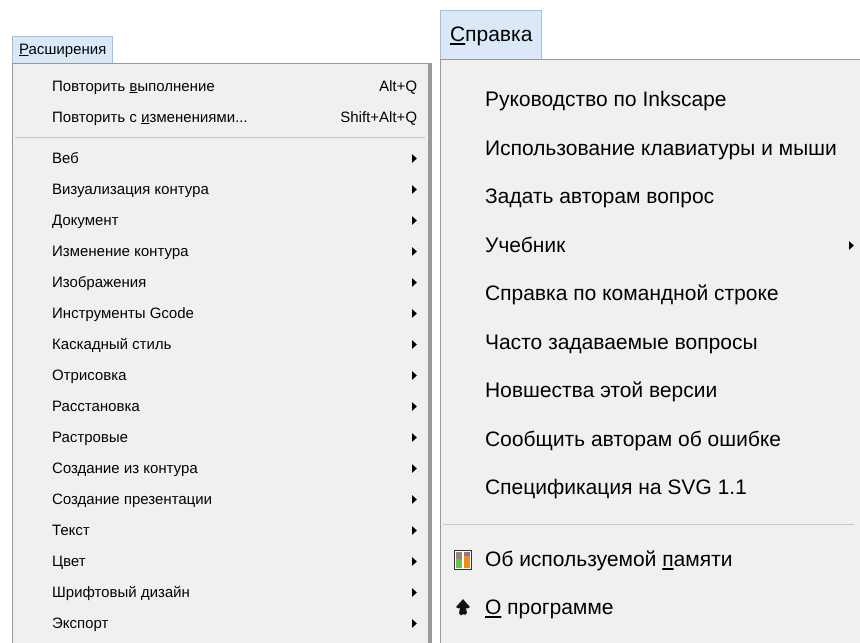 The width and height of the screenshot is (860, 643). What do you see at coordinates (222, 592) in the screenshot?
I see `menu-item: Шрифтовый дизайн` at bounding box center [222, 592].